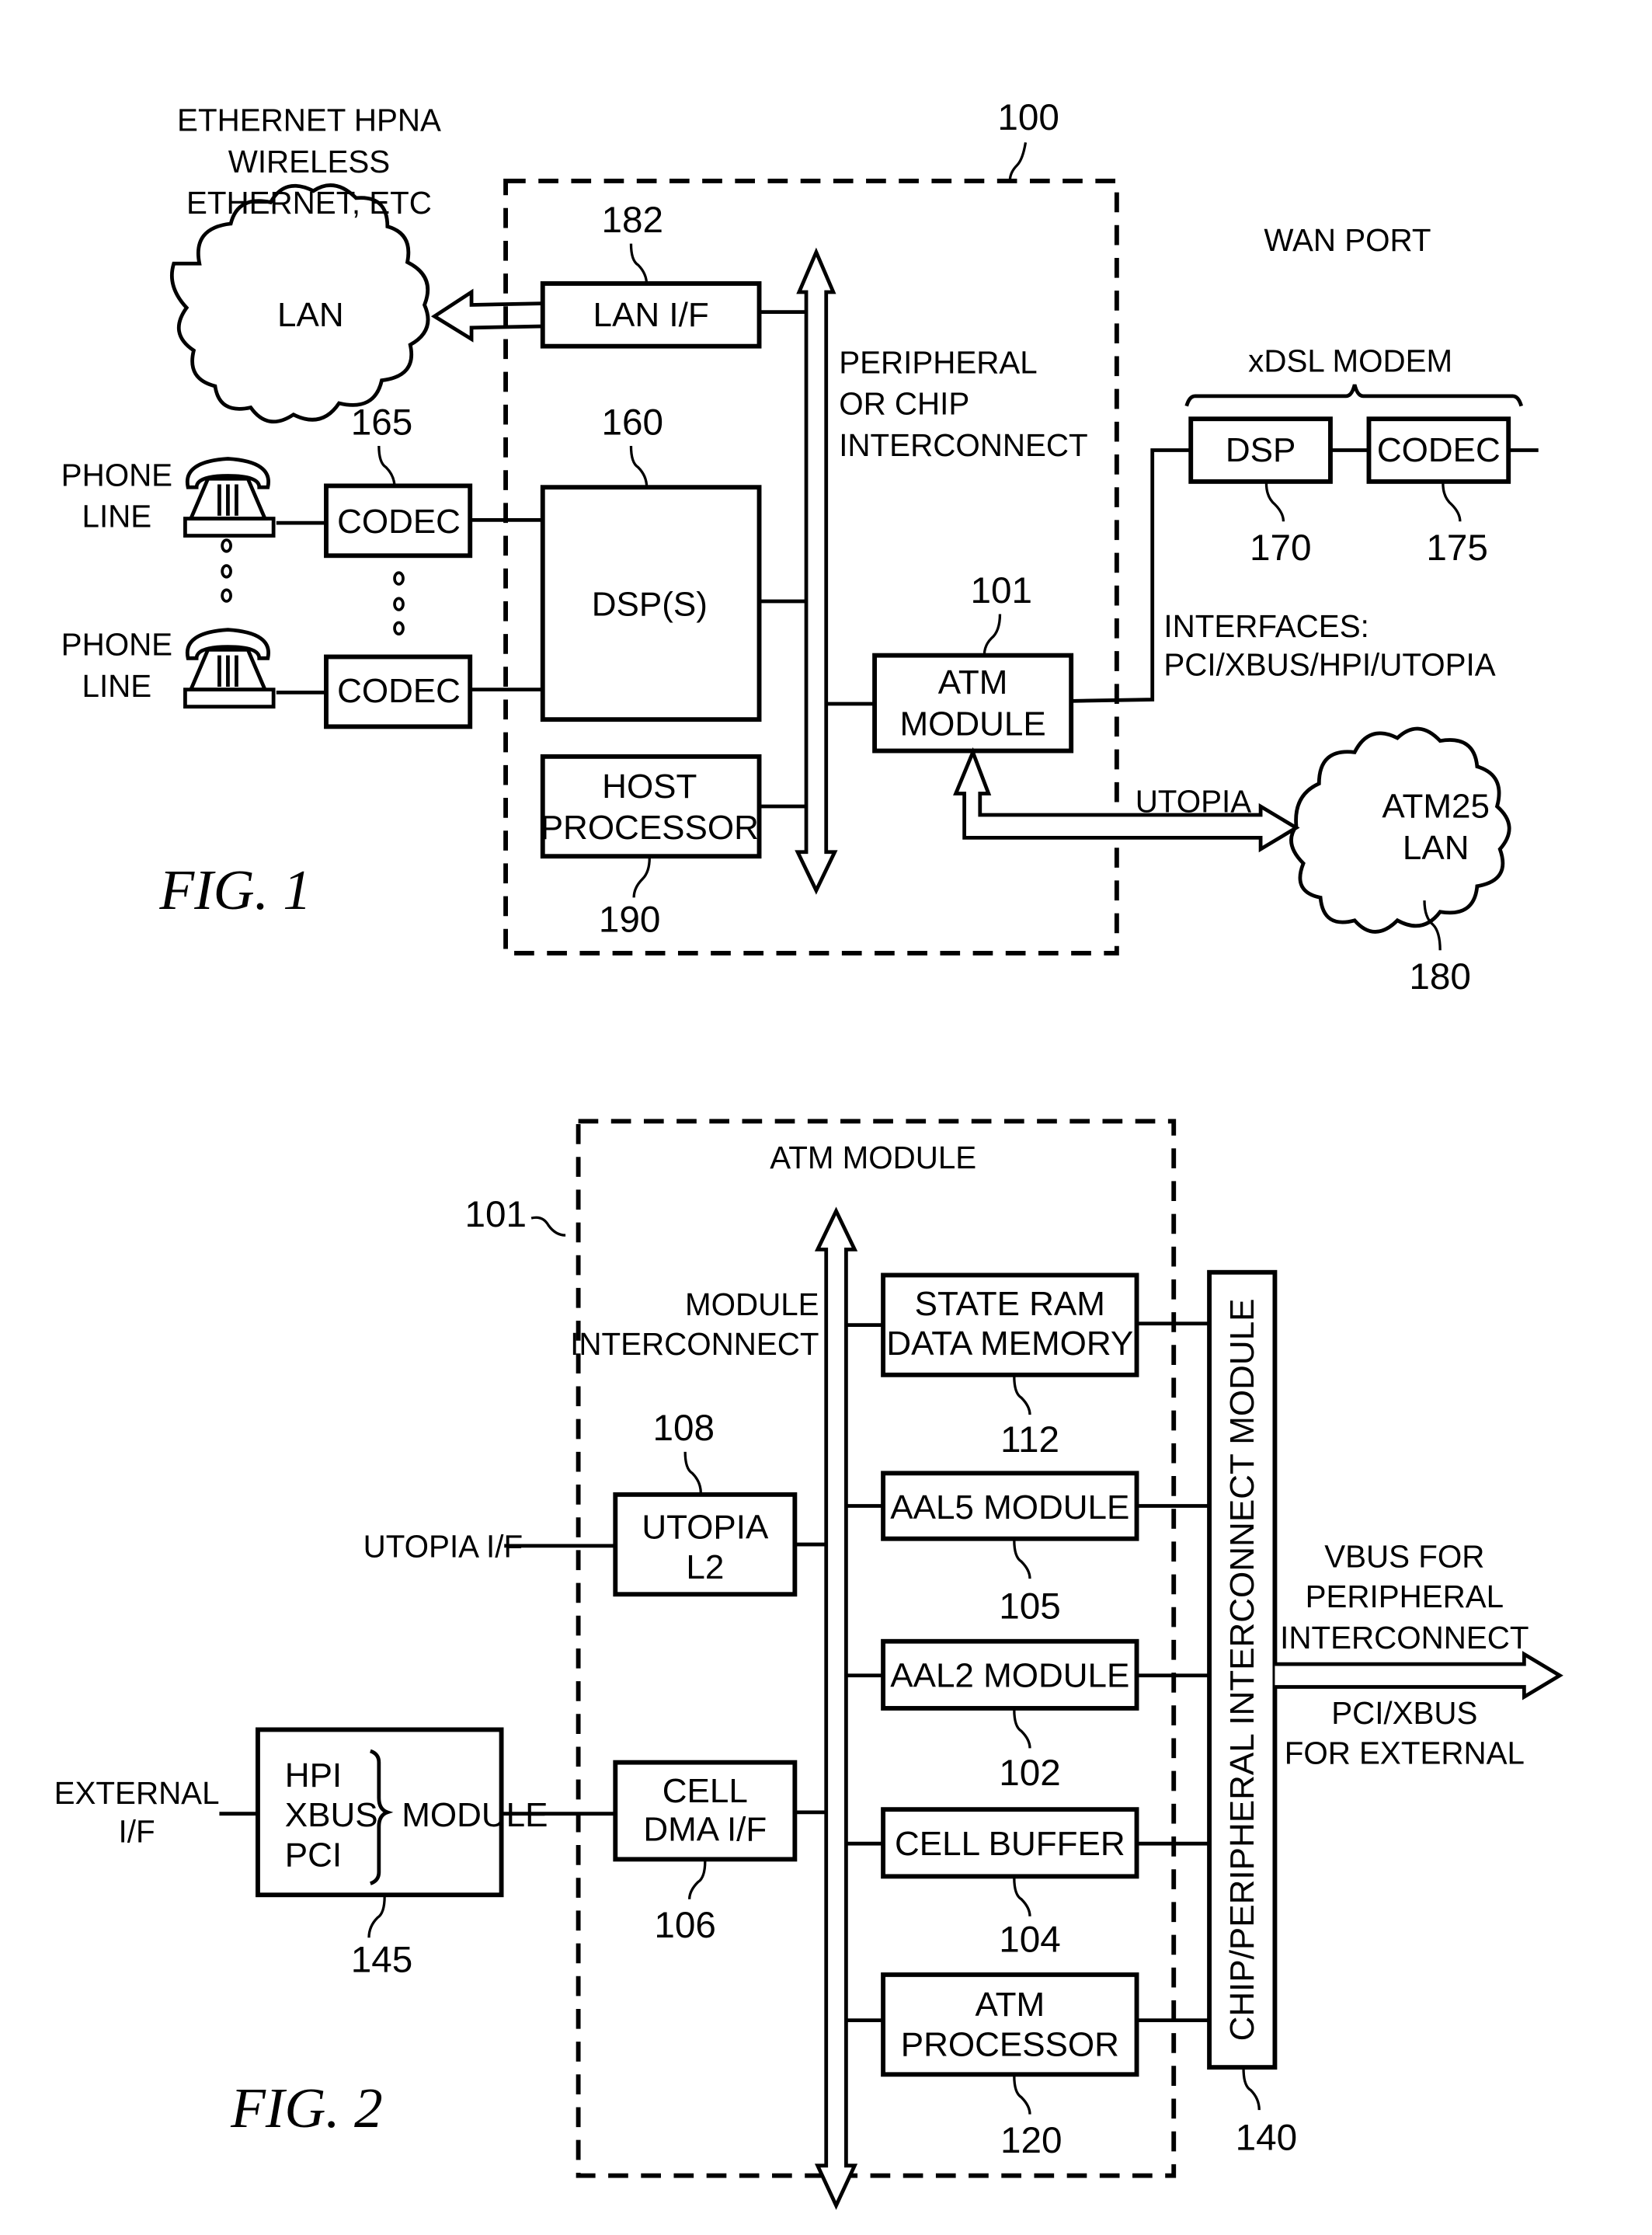 The width and height of the screenshot is (1652, 2235). What do you see at coordinates (306, 2108) in the screenshot?
I see `fig2-caption: FIG. 2` at bounding box center [306, 2108].